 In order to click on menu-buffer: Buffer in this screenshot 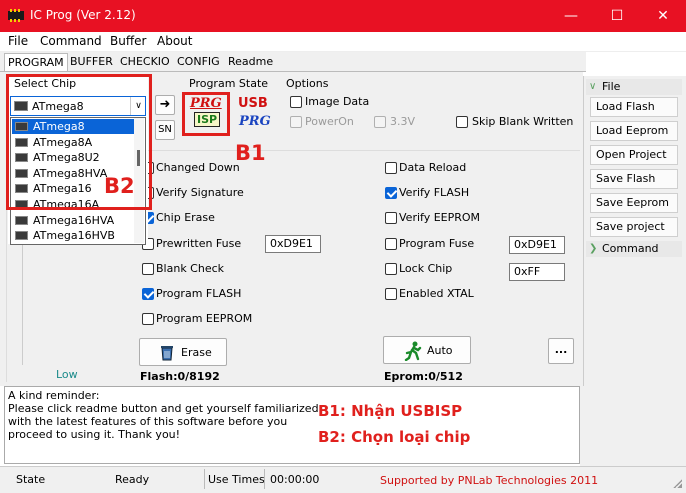, I will do `click(128, 41)`.